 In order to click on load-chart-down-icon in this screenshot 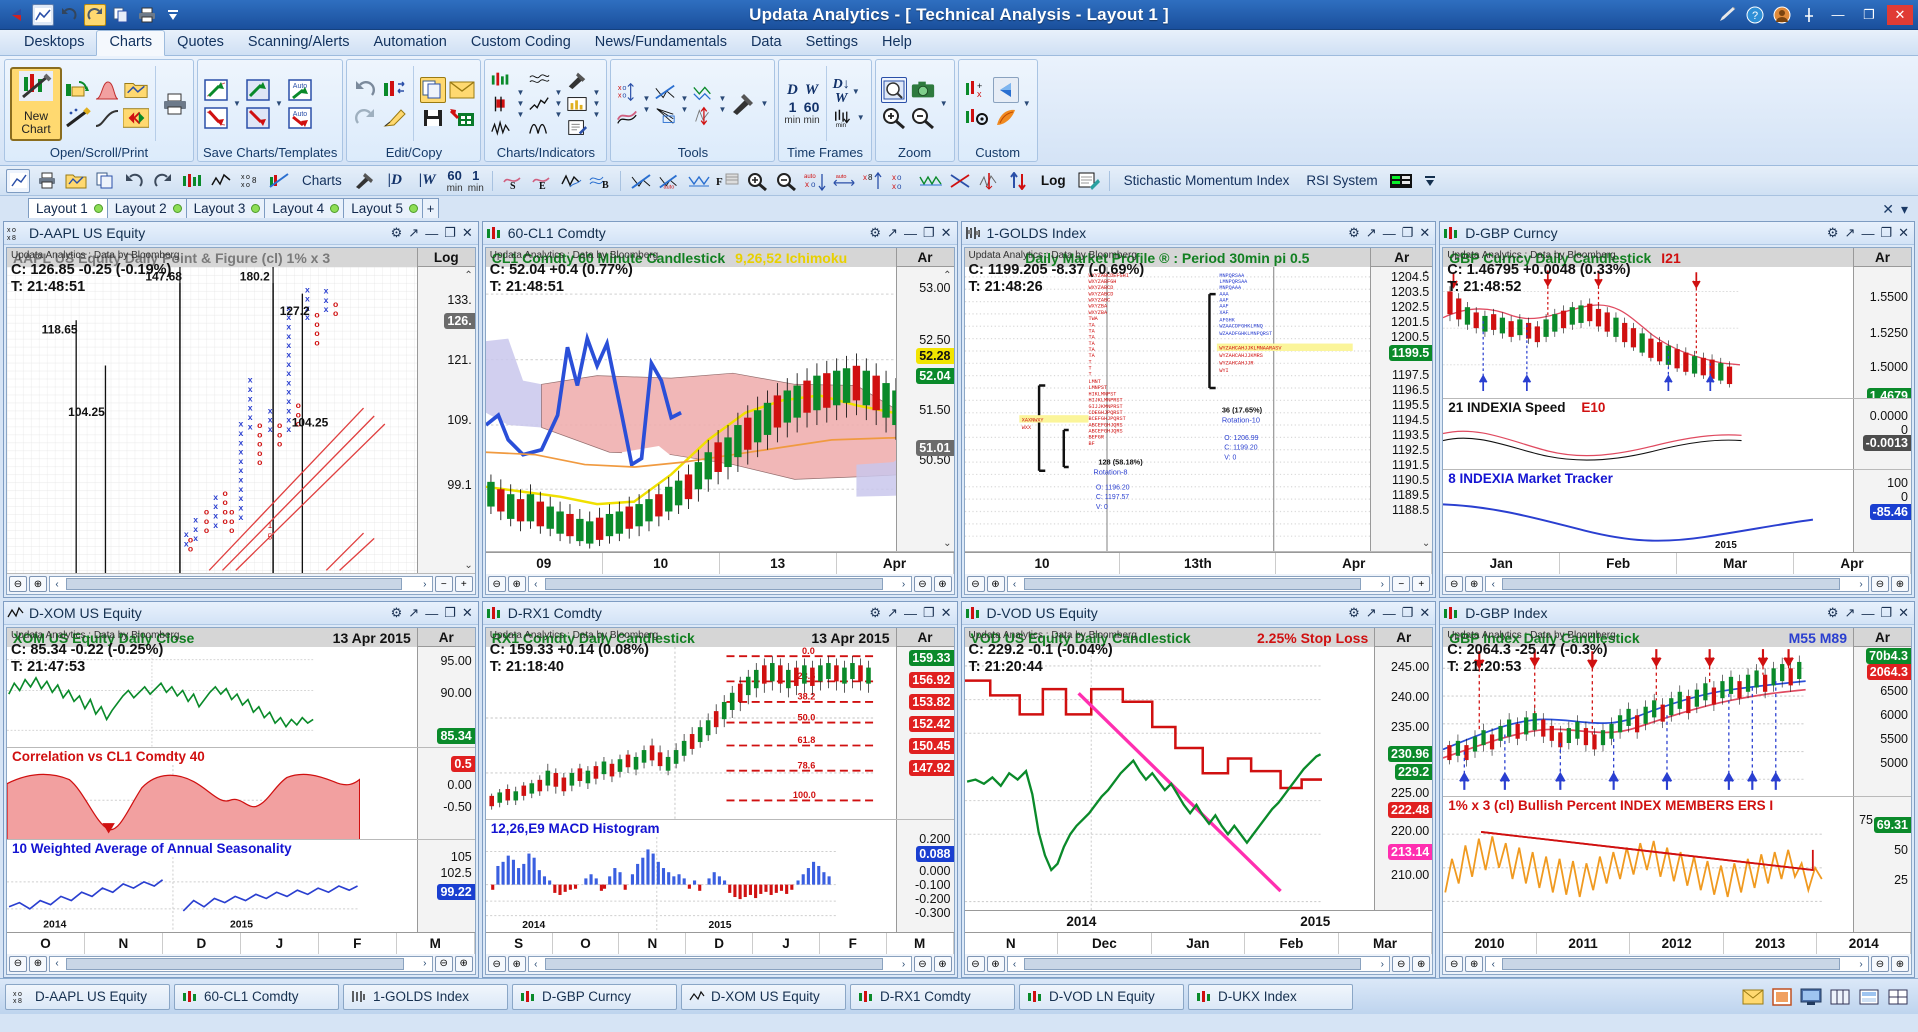, I will do `click(216, 118)`.